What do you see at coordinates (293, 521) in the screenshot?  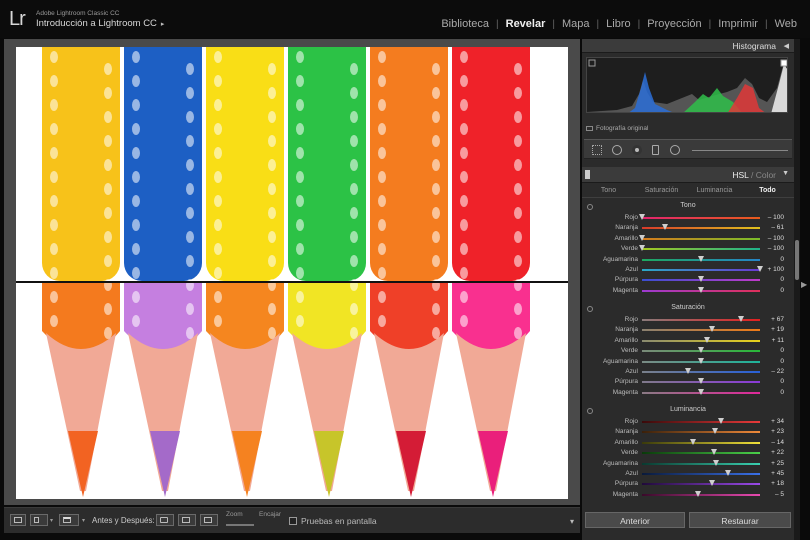 I see `soft-proofing-checkbox` at bounding box center [293, 521].